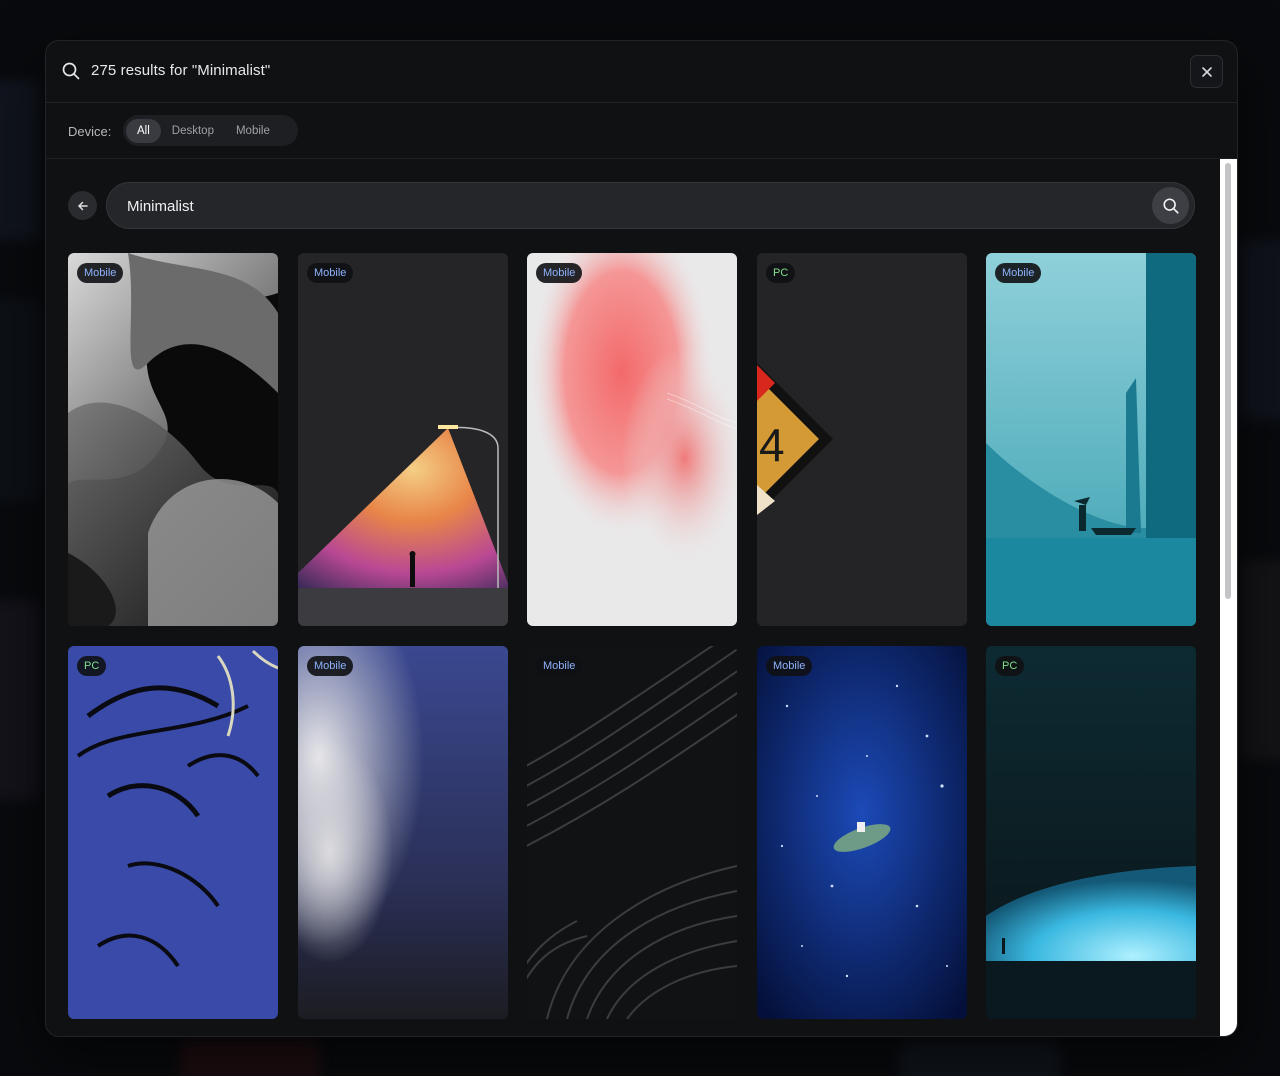 Image resolution: width=1280 pixels, height=1076 pixels. I want to click on results-title: 275 results for "Minimalist", so click(181, 70).